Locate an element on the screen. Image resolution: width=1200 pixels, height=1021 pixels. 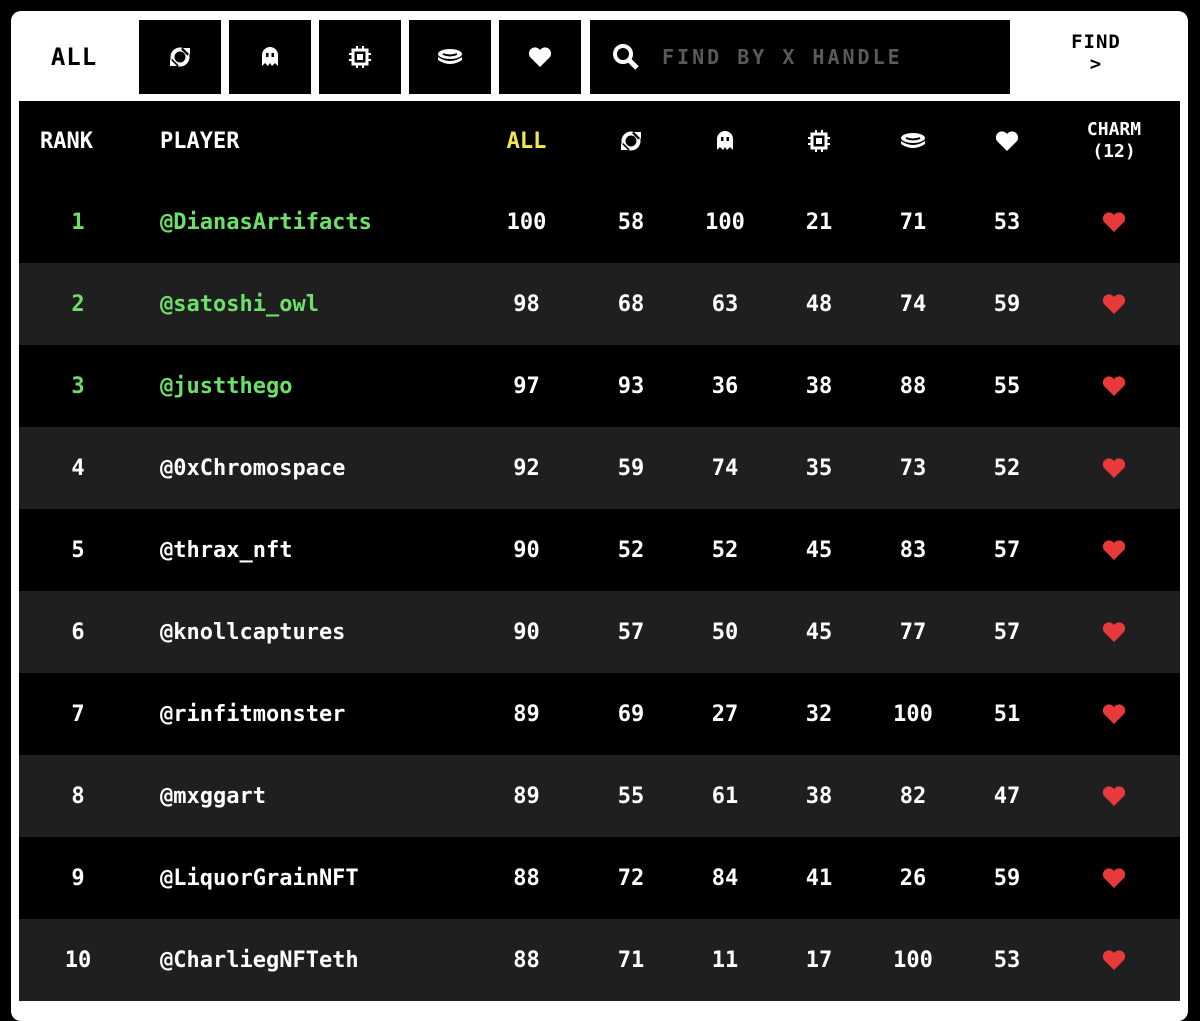
sync-icon is located at coordinates (631, 141).